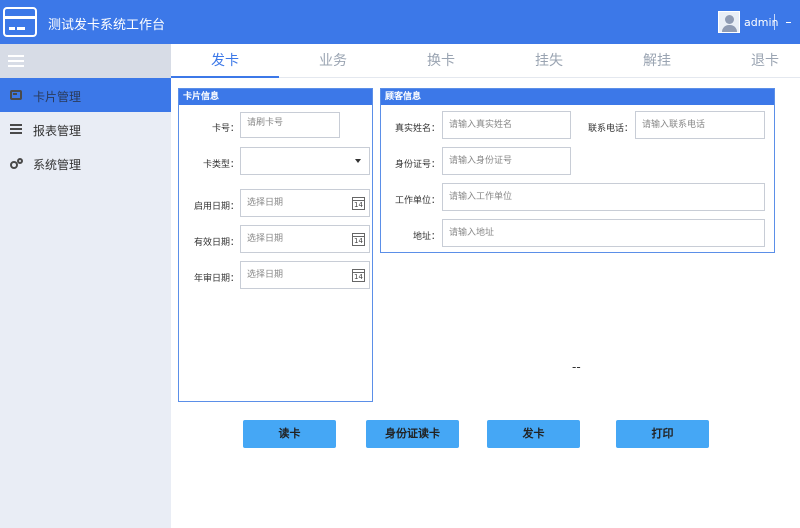  What do you see at coordinates (216, 279) in the screenshot?
I see `audit-date-label: 年审日期：` at bounding box center [216, 279].